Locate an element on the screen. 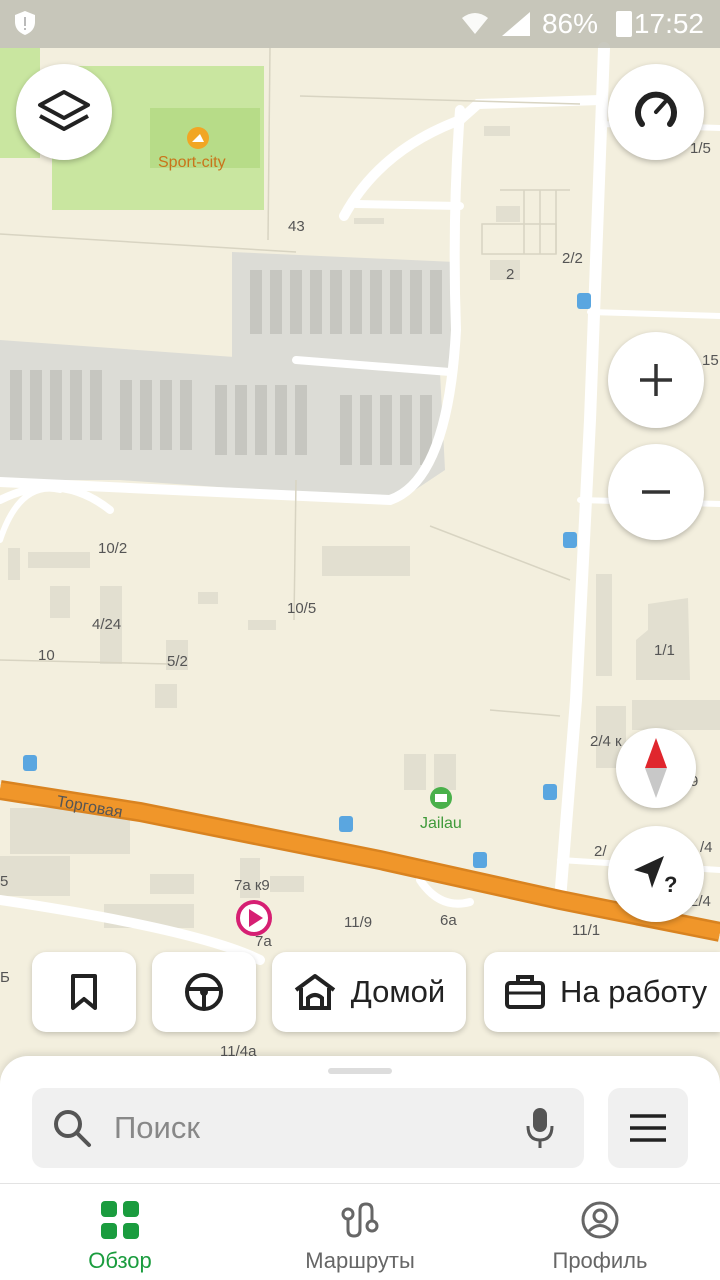 The height and width of the screenshot is (1280, 720). divider is located at coordinates (360, 1183).